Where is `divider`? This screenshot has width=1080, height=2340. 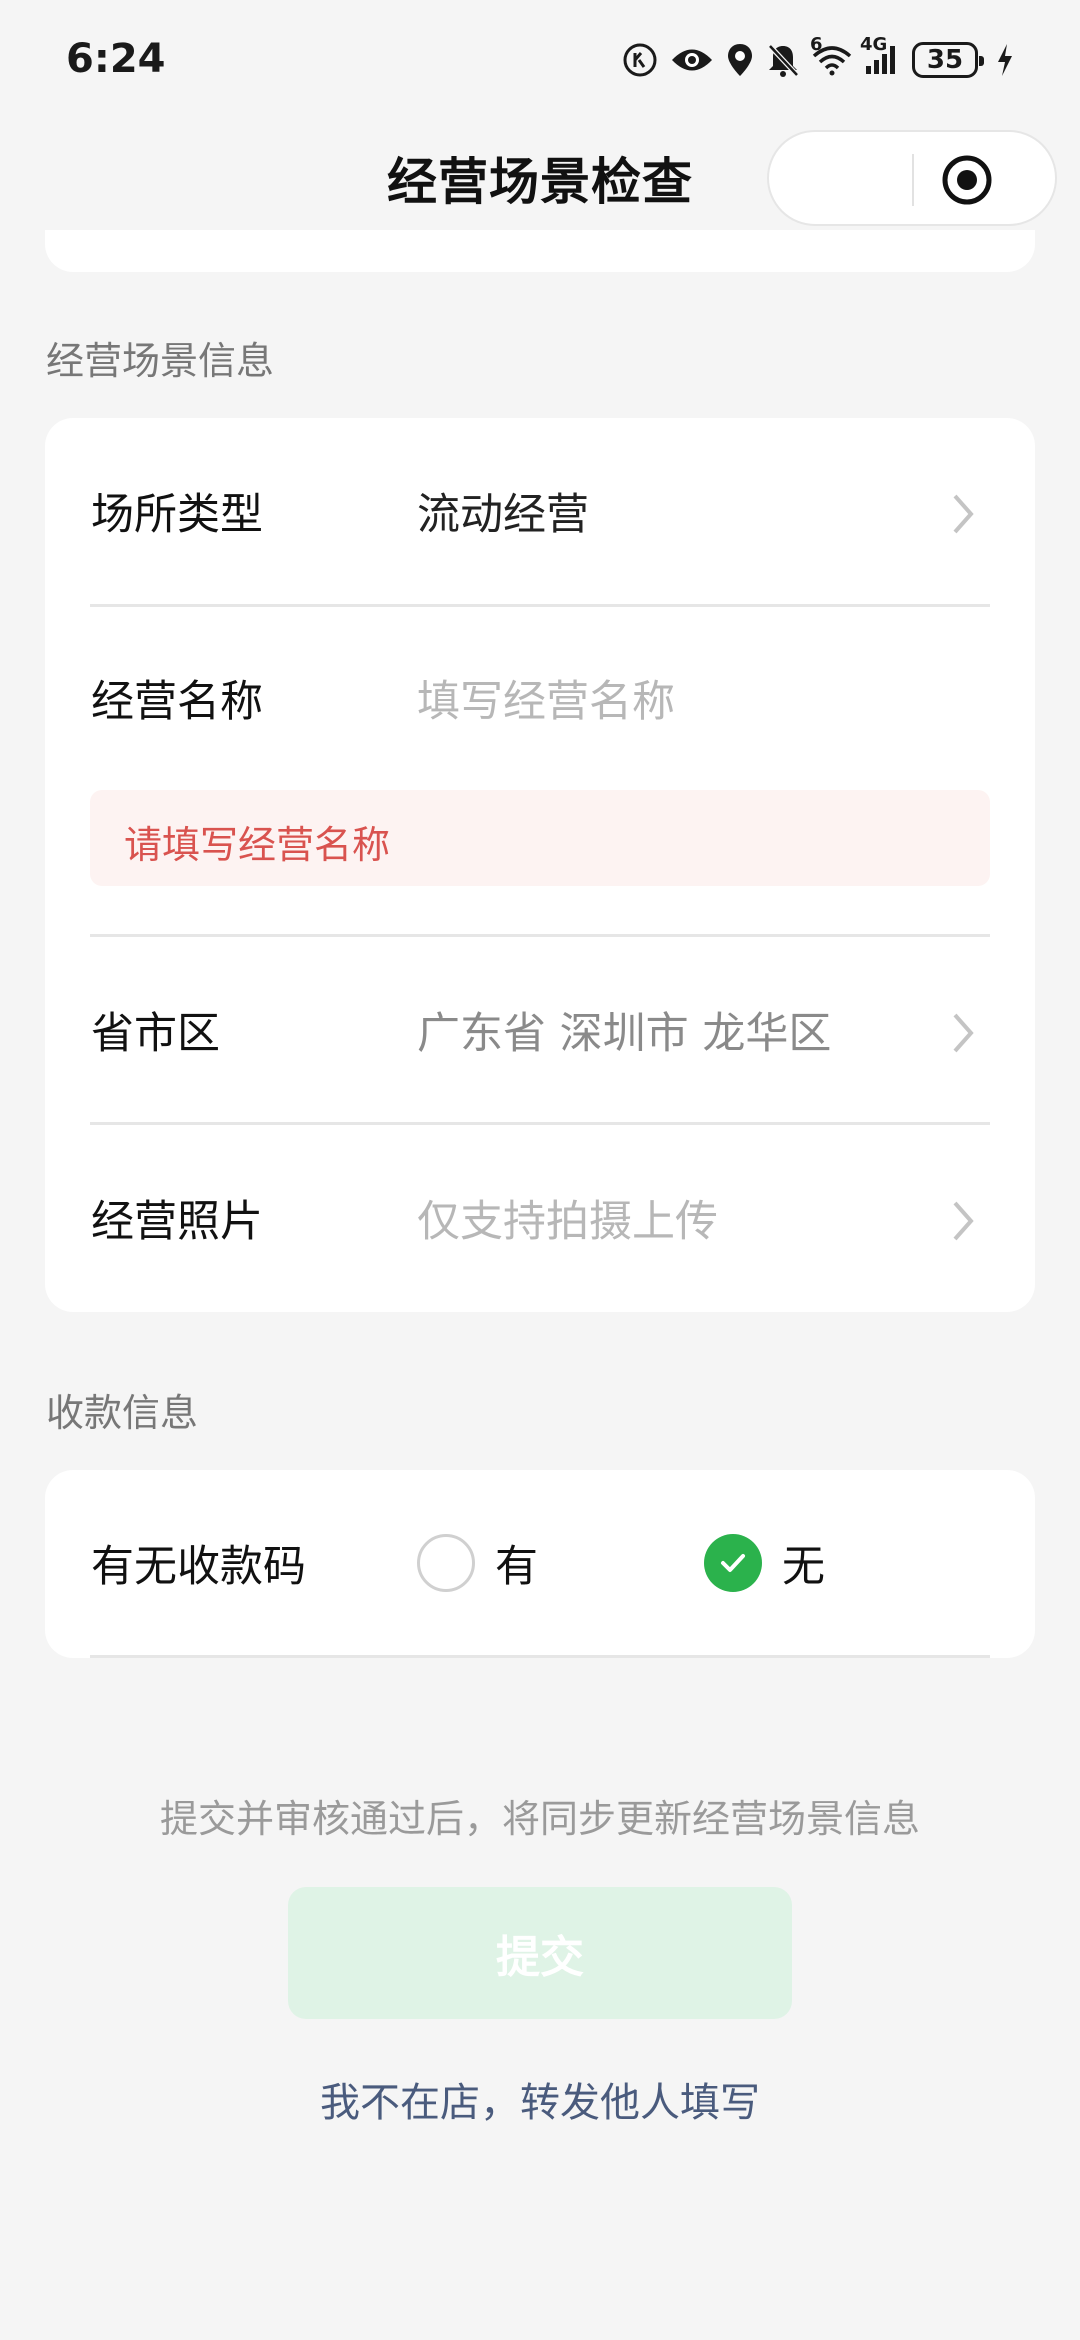 divider is located at coordinates (540, 1656).